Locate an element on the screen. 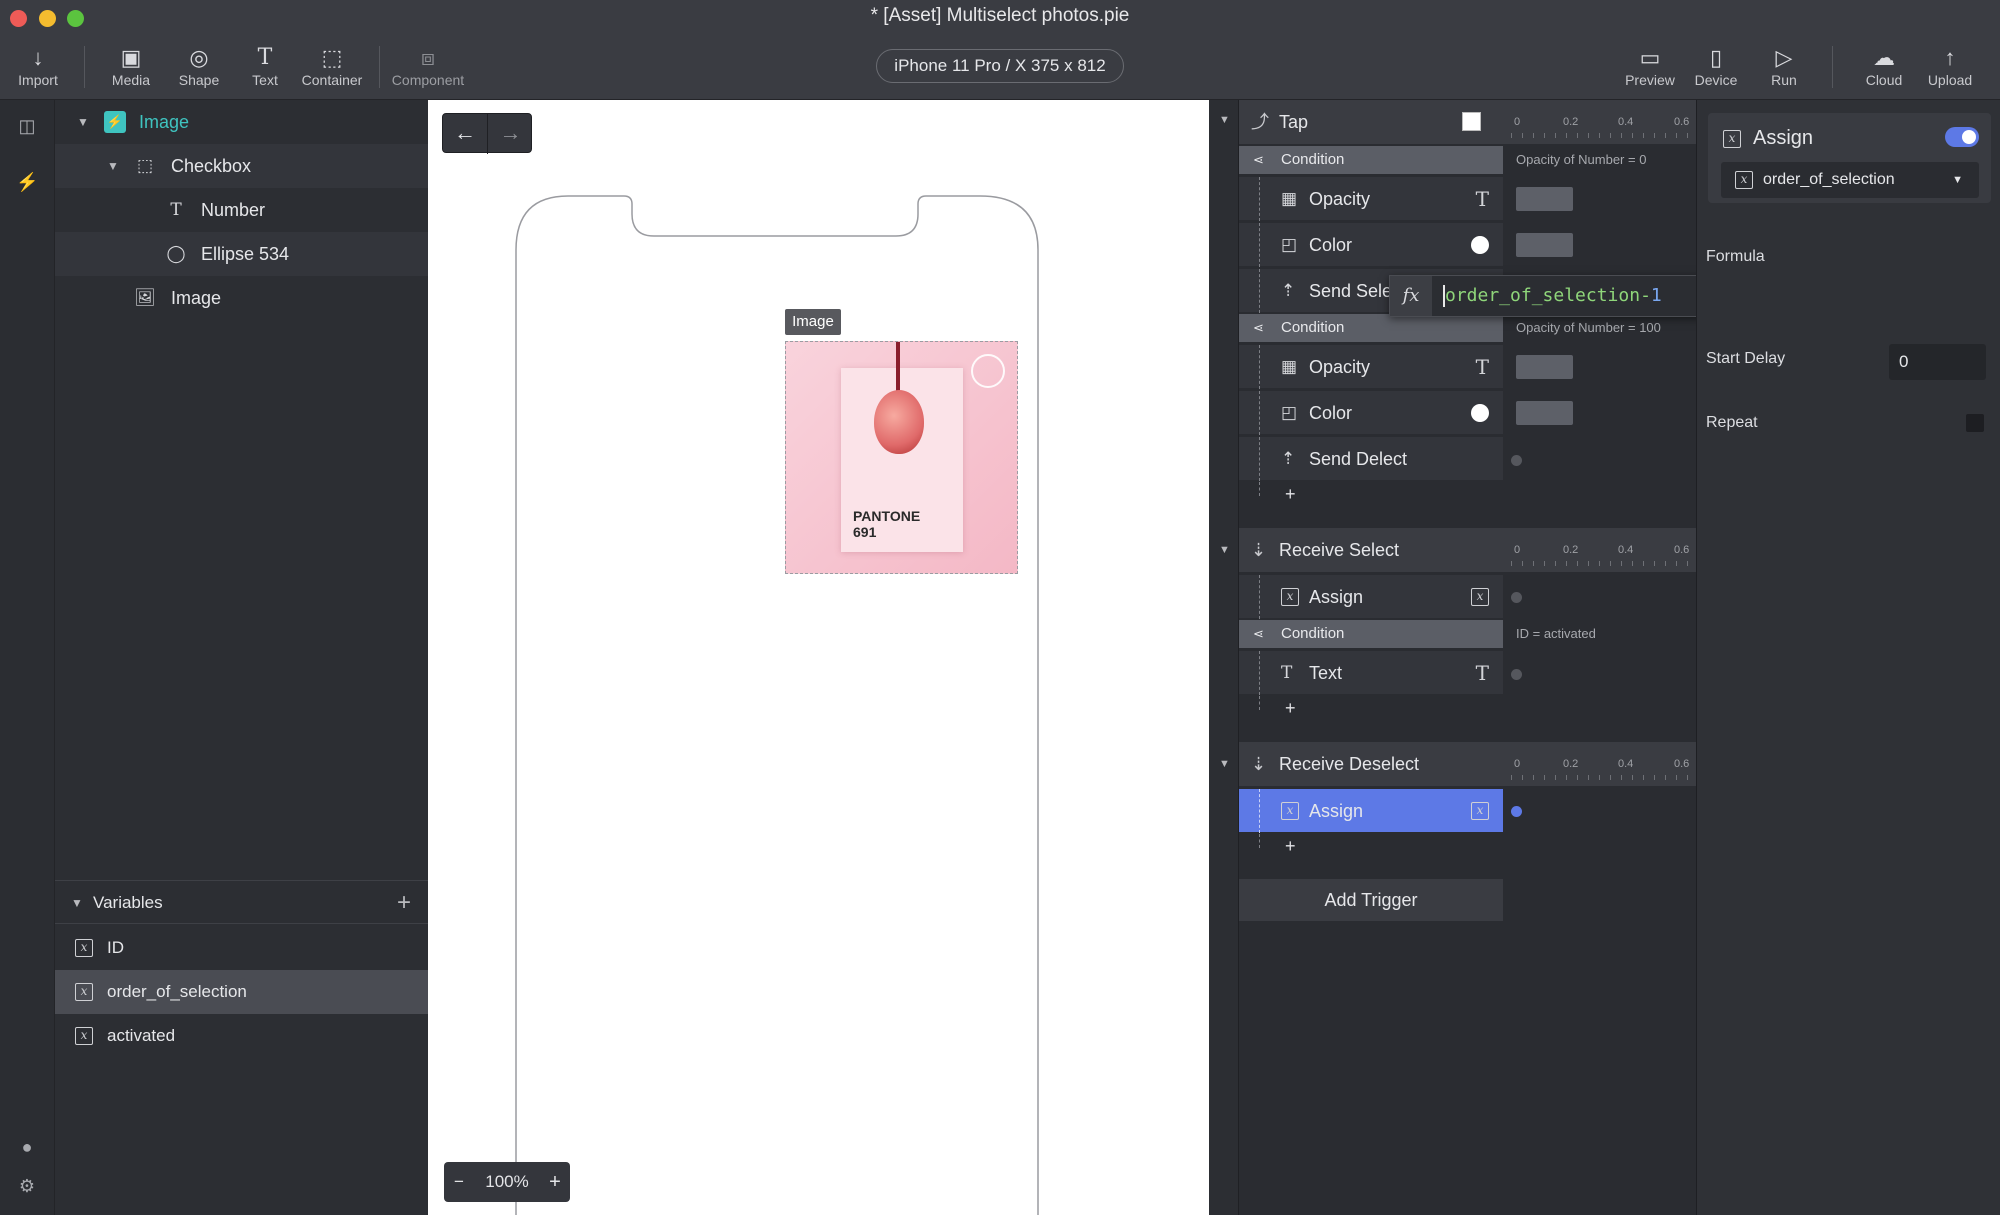  gear-icon: ⚙ is located at coordinates (27, 1186).